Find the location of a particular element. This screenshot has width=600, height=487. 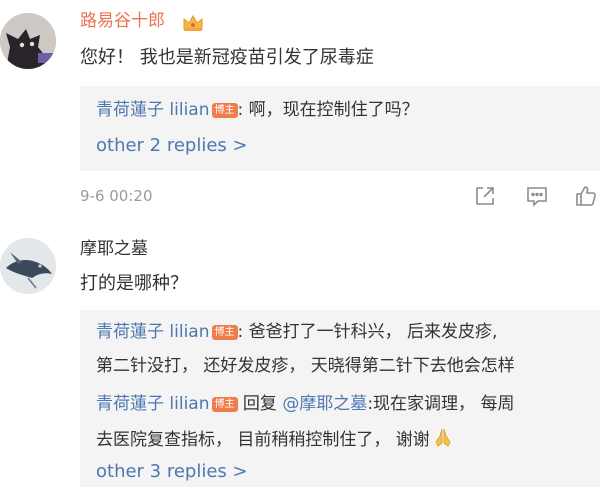

reply-text-continued: 第二针没打， 还好发皮疹， 天晓得第二针下去他会怎样 is located at coordinates (305, 366).